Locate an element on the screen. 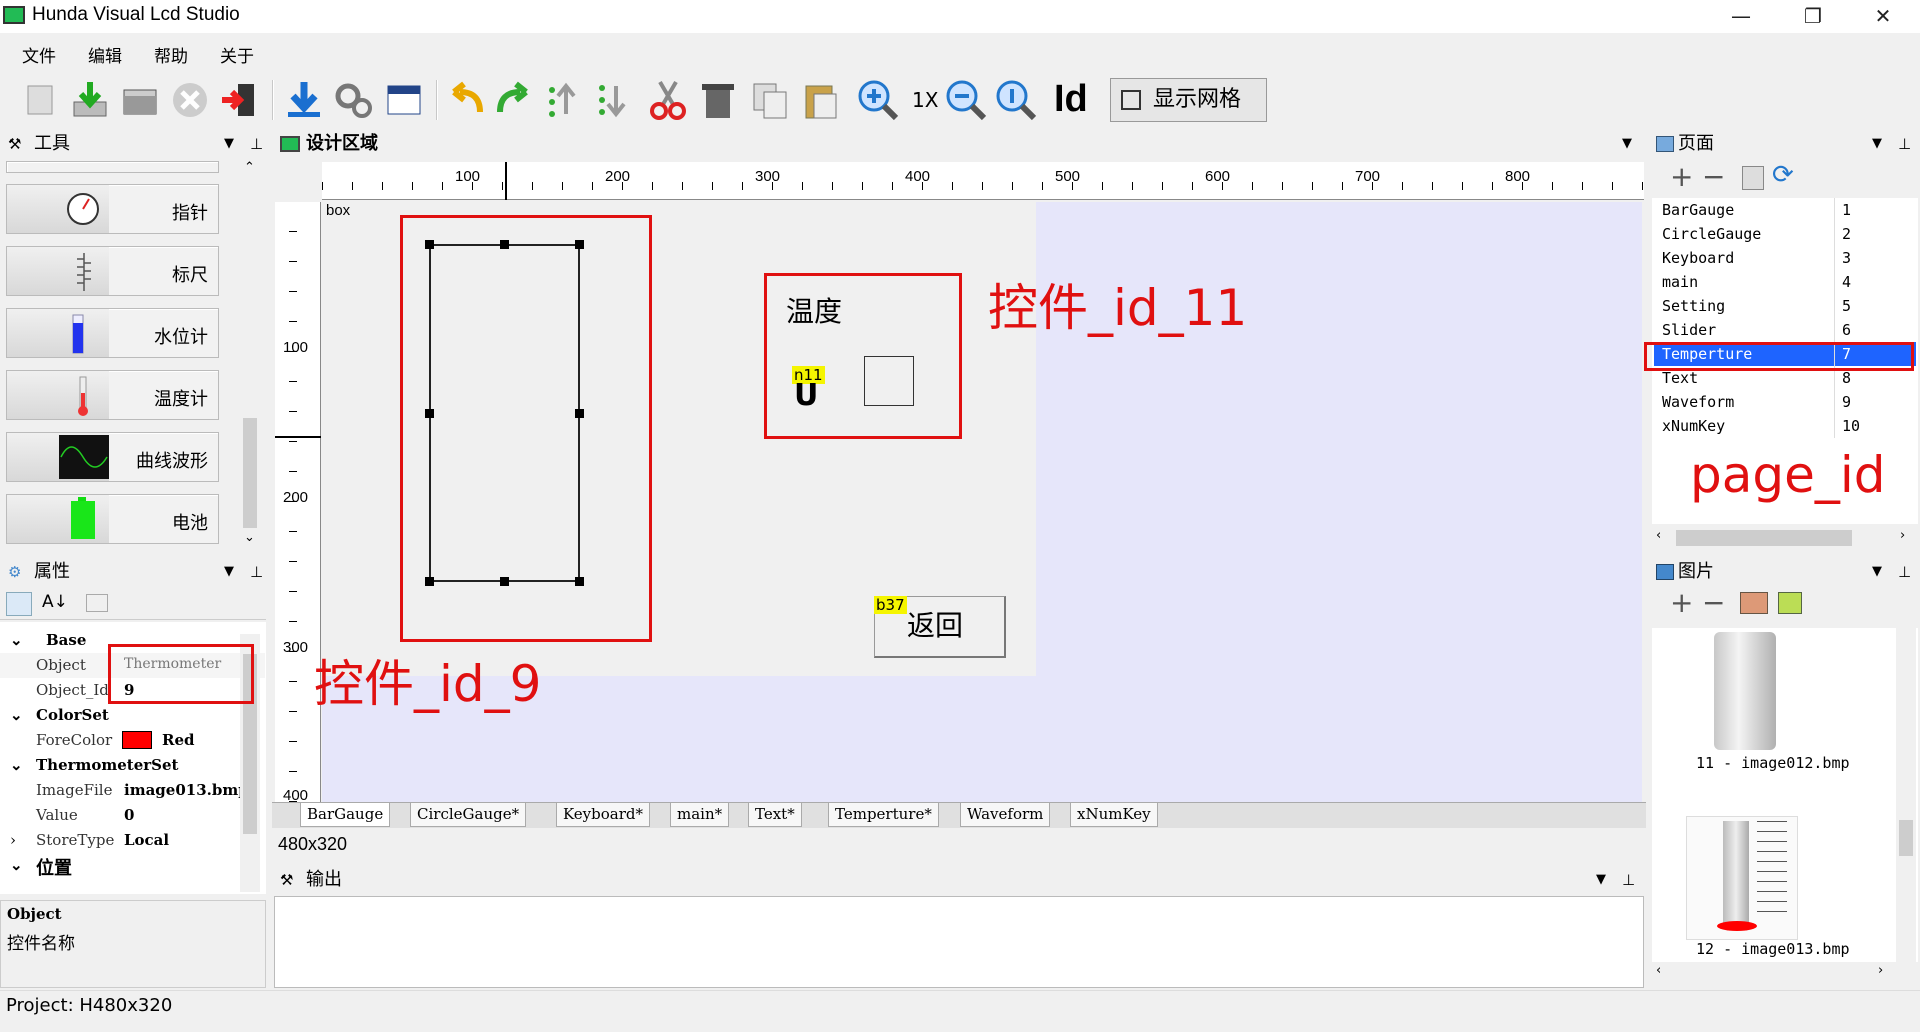 Image resolution: width=1920 pixels, height=1032 pixels. page-list-item: CircleGauge 2 is located at coordinates (1785, 234).